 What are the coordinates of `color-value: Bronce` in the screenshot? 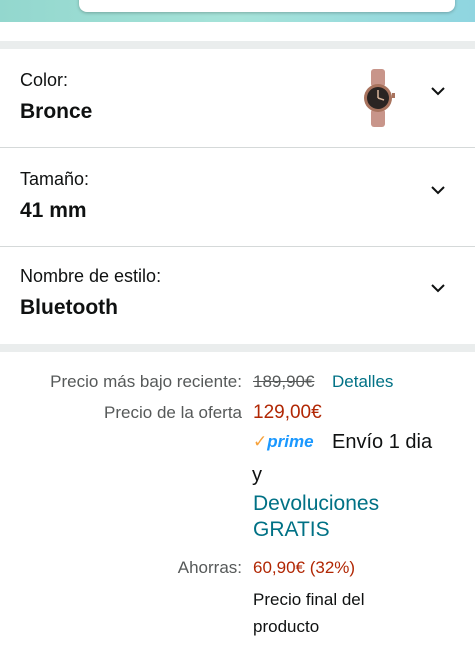 It's located at (56, 111).